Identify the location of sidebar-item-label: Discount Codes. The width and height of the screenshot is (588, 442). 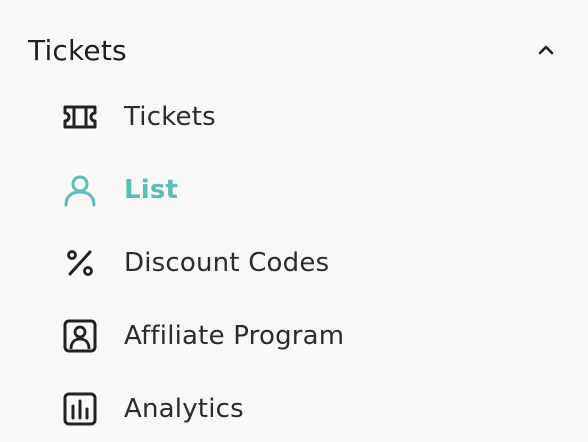
(227, 262).